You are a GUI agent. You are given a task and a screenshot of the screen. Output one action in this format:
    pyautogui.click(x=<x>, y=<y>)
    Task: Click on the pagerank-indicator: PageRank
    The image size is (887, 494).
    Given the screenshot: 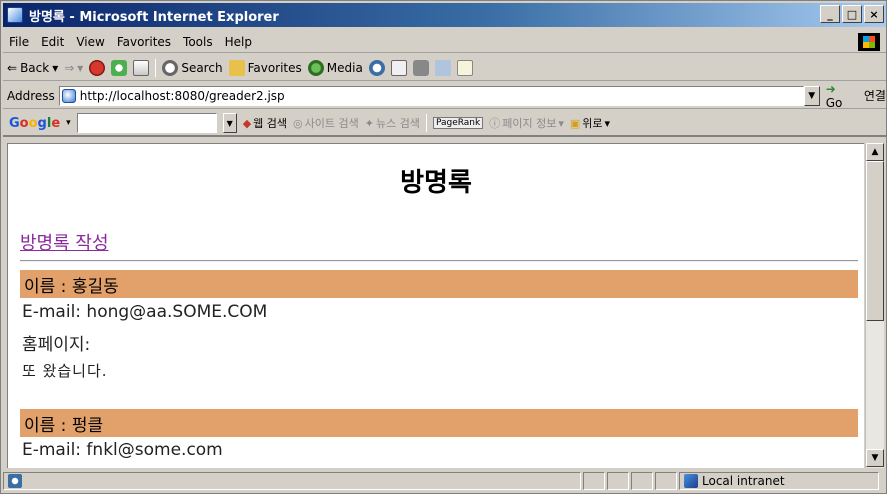 What is the action you would take?
    pyautogui.click(x=458, y=123)
    